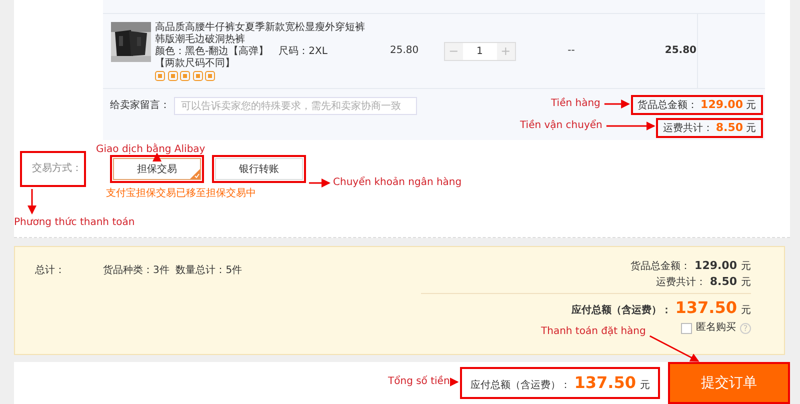  I want to click on product-attribute: 尺码：2XL, so click(303, 52).